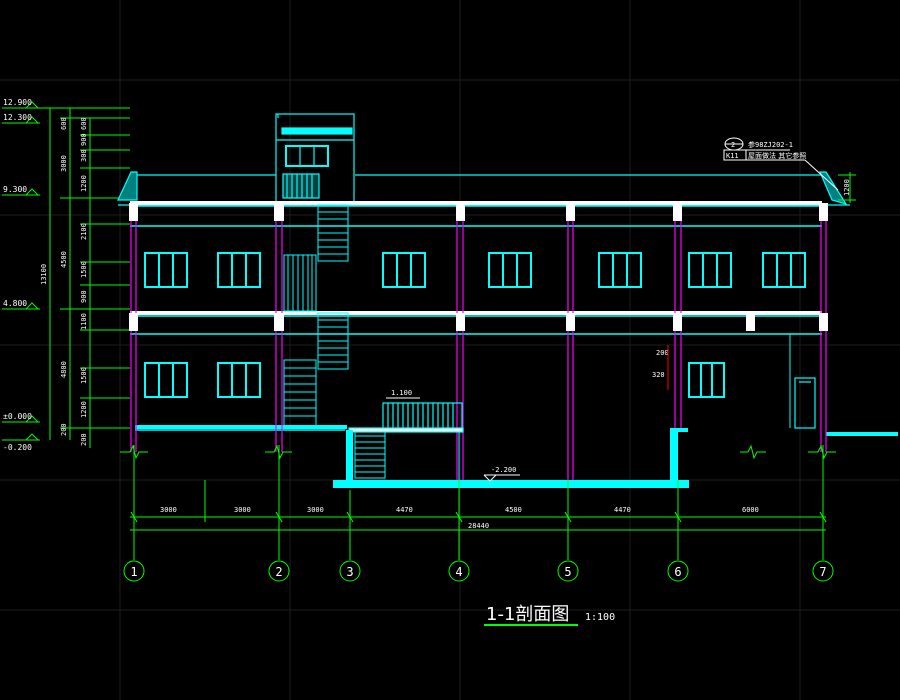 This screenshot has width=900, height=700. What do you see at coordinates (44, 274) in the screenshot?
I see `vdim-total: 13100` at bounding box center [44, 274].